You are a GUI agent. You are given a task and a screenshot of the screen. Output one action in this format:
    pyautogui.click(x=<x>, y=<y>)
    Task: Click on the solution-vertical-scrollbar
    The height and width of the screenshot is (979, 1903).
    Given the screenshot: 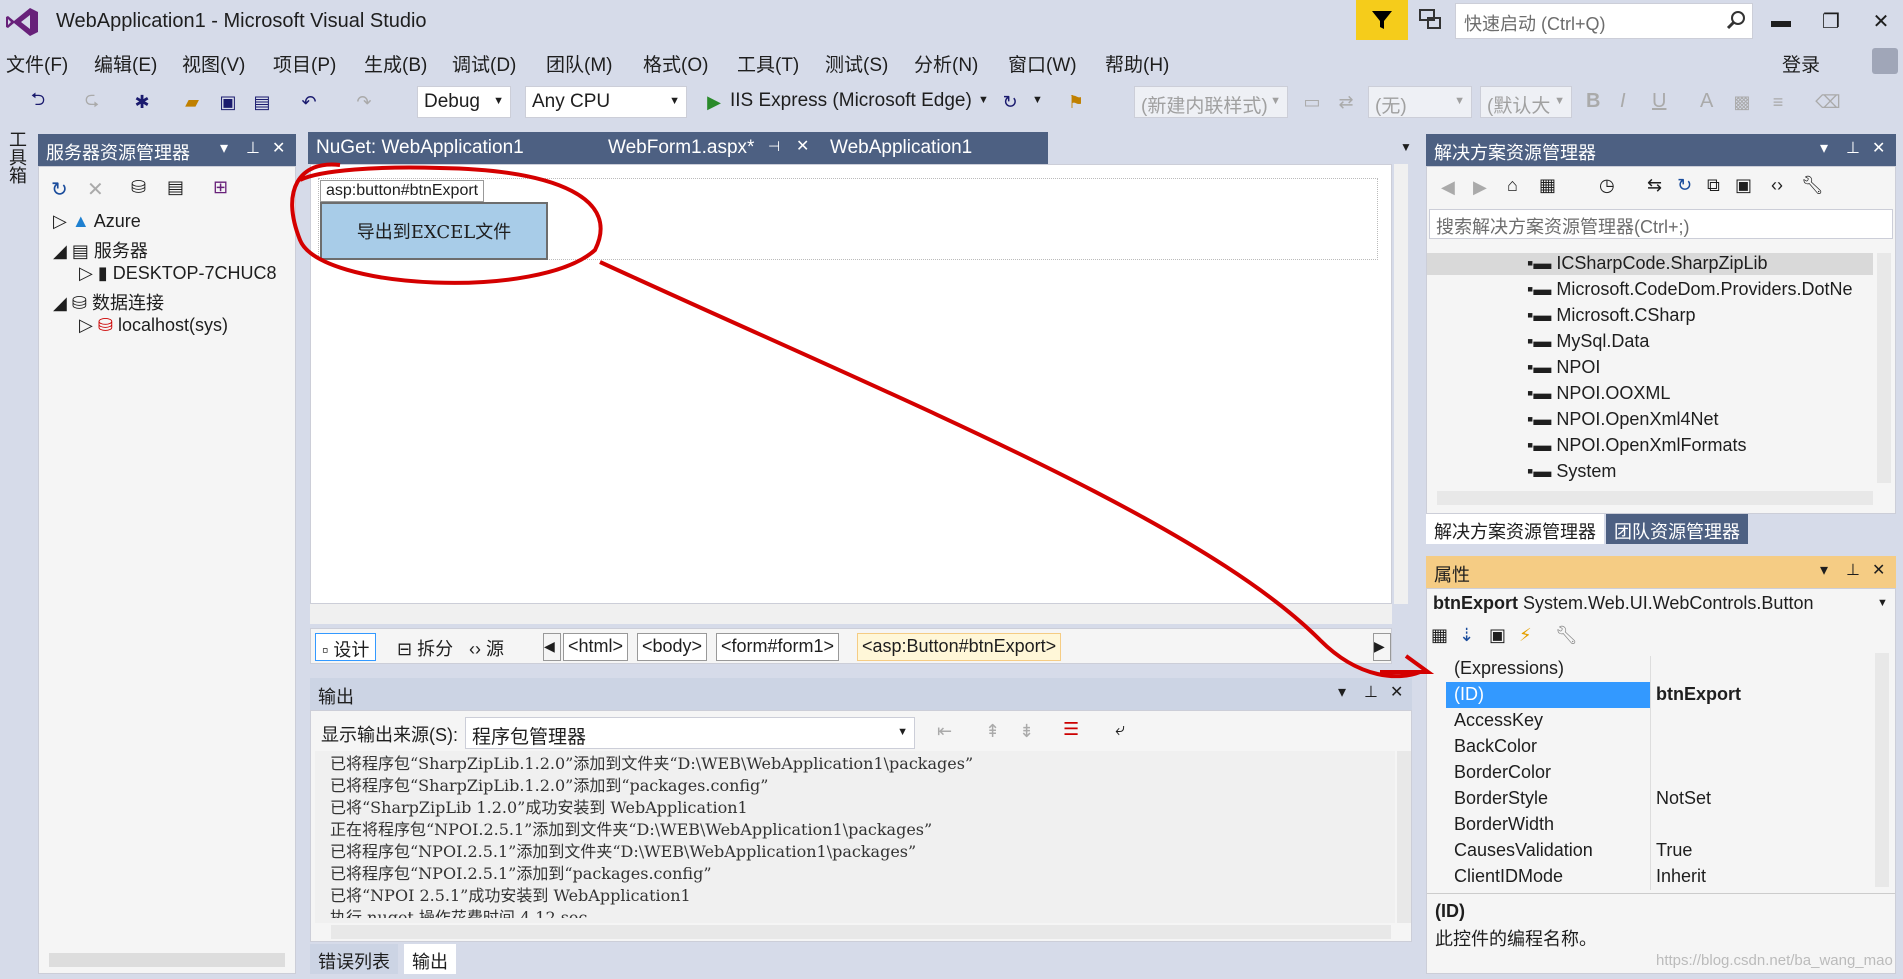 What is the action you would take?
    pyautogui.click(x=1884, y=368)
    